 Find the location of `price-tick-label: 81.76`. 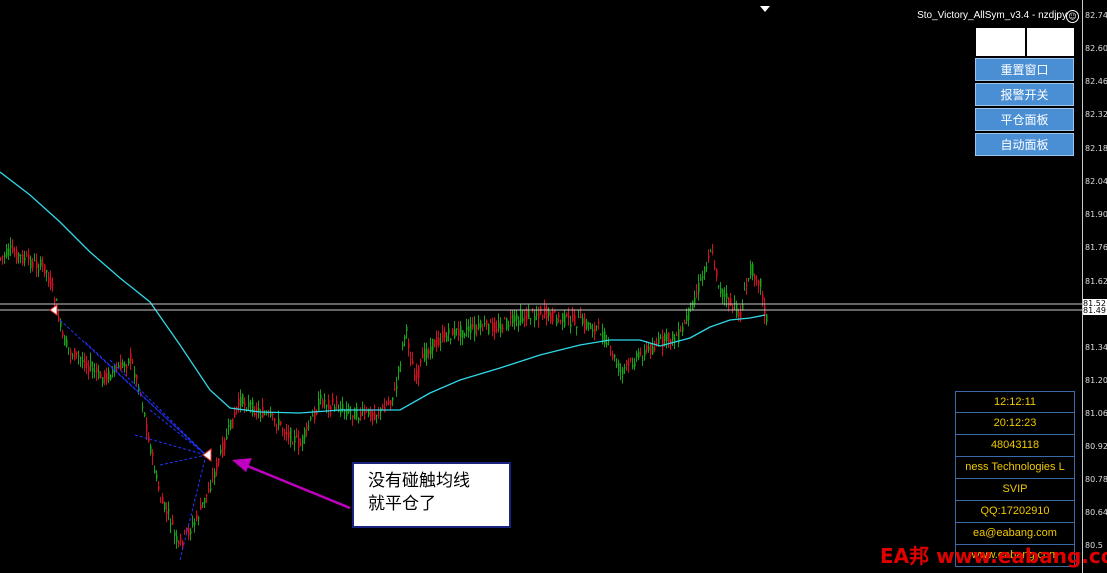

price-tick-label: 81.76 is located at coordinates (1096, 247).